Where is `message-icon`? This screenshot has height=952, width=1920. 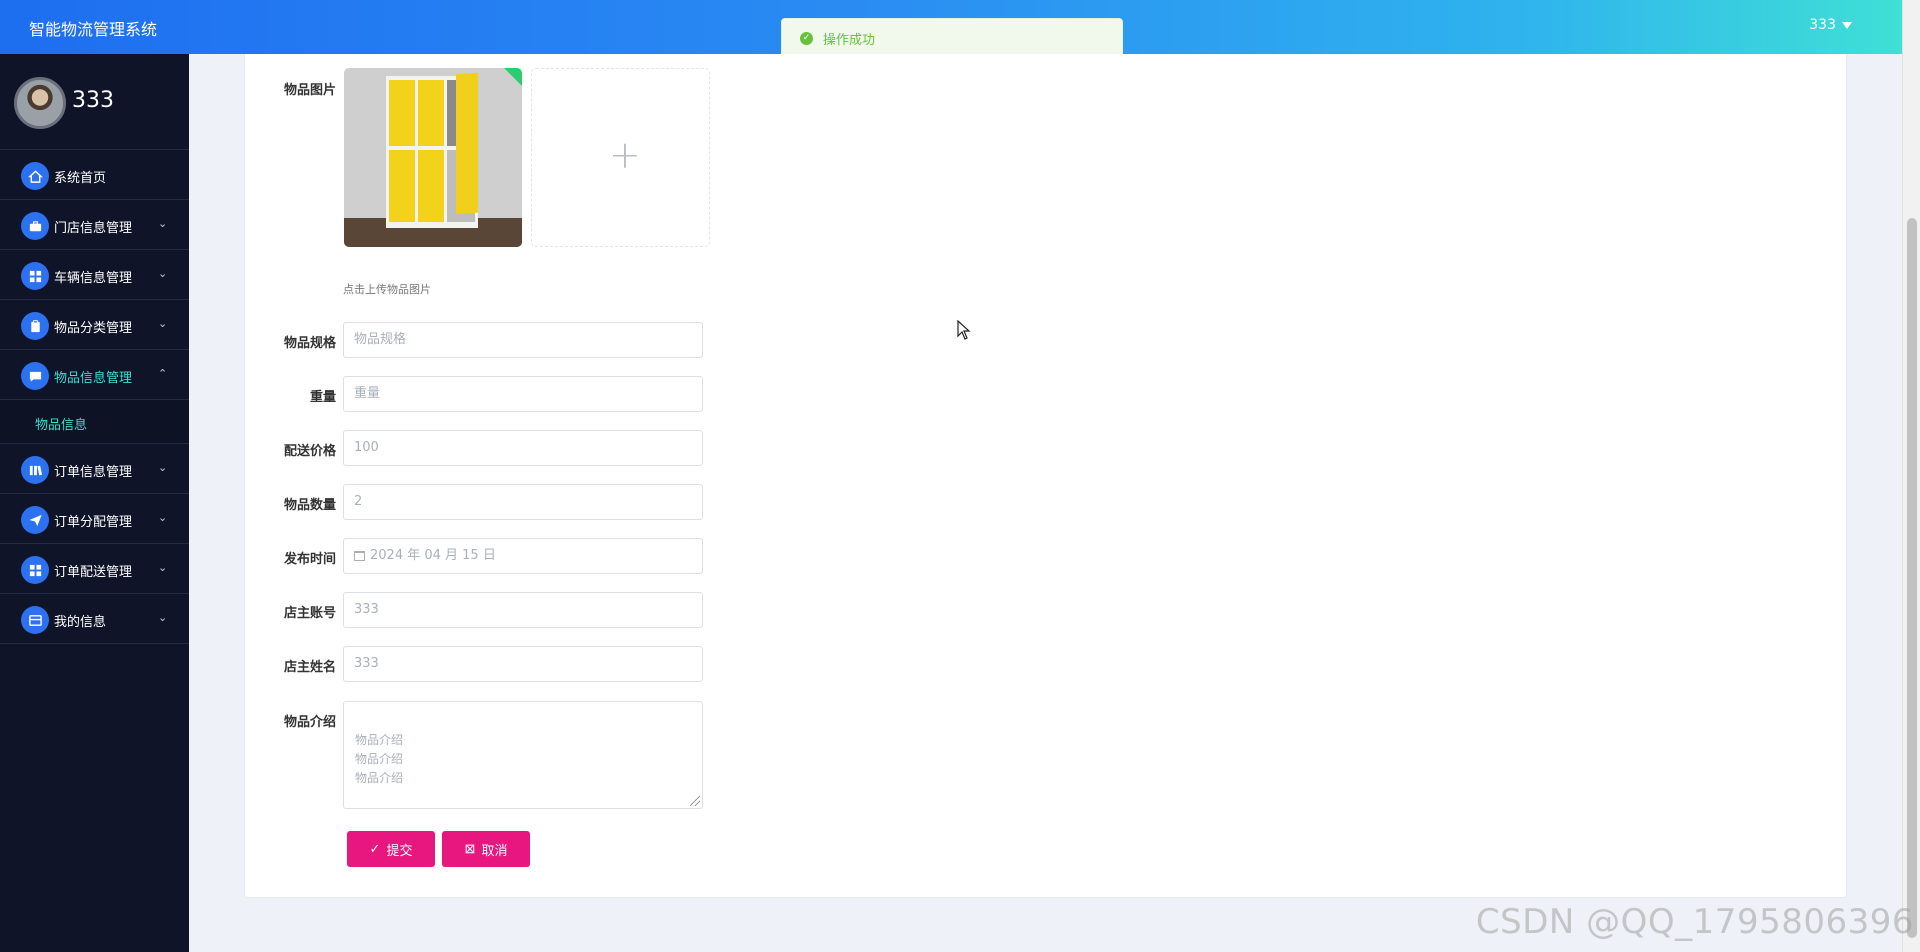
message-icon is located at coordinates (35, 376).